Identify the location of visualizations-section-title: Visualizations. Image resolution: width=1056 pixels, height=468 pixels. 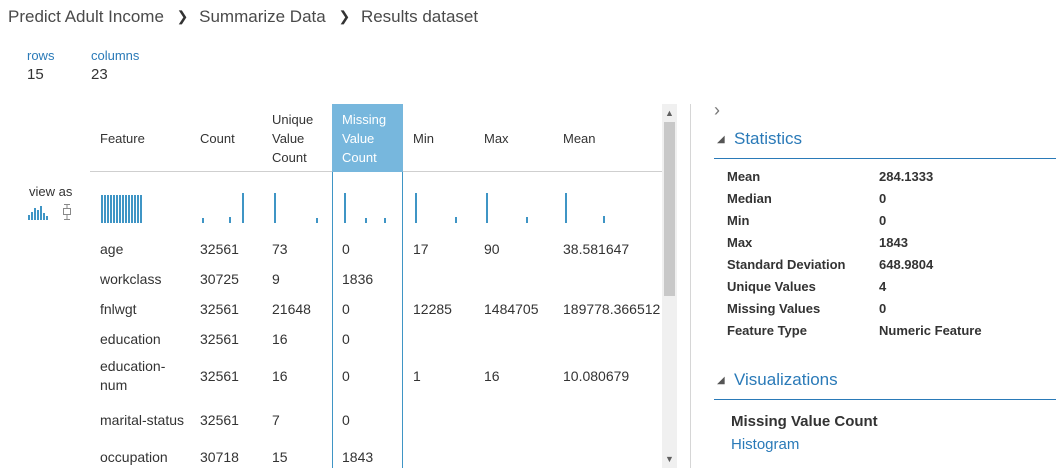
(786, 380).